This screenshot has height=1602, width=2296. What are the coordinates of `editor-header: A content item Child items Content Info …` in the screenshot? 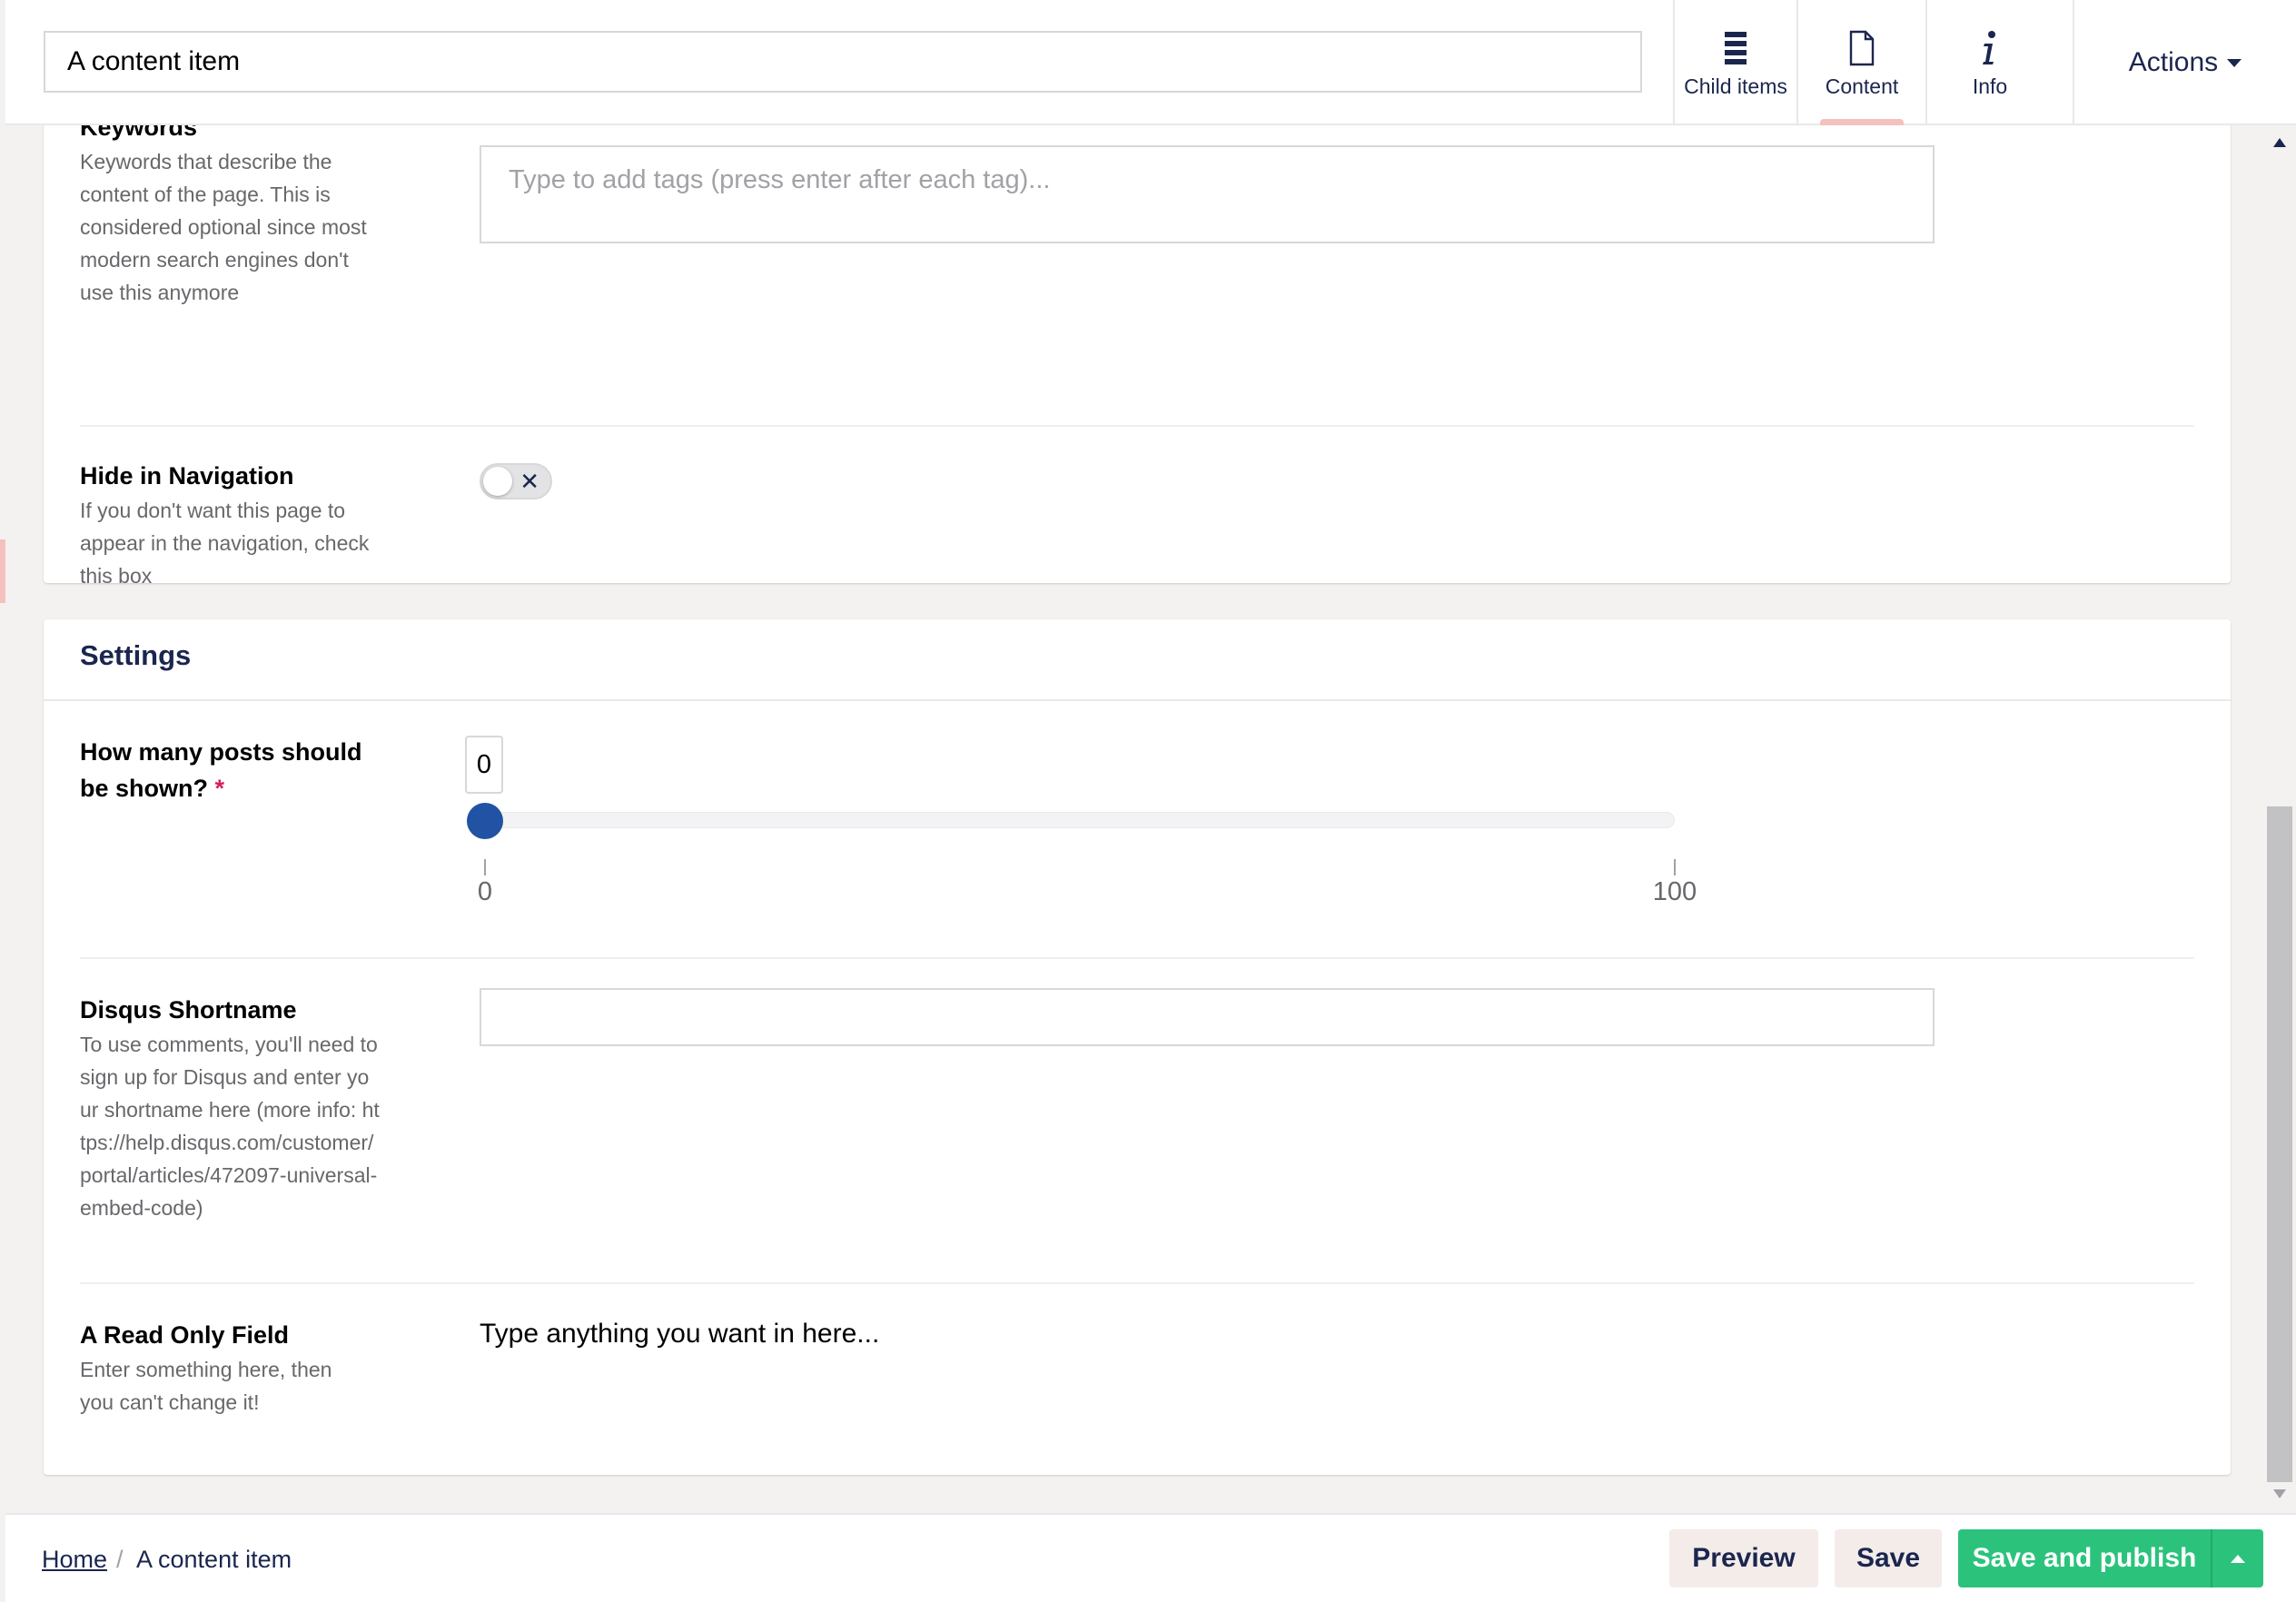 It's located at (1150, 62).